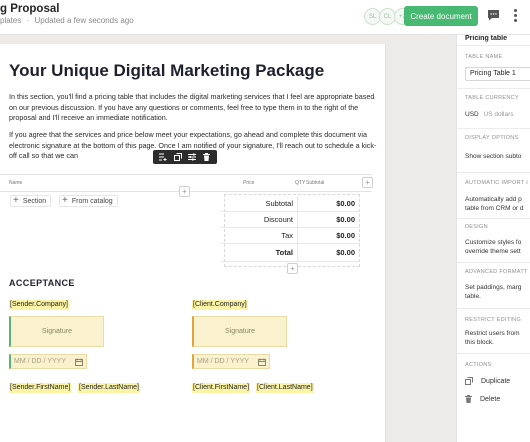 The height and width of the screenshot is (442, 530). I want to click on sender-date-field: MM / DD / YYYY, so click(48, 361).